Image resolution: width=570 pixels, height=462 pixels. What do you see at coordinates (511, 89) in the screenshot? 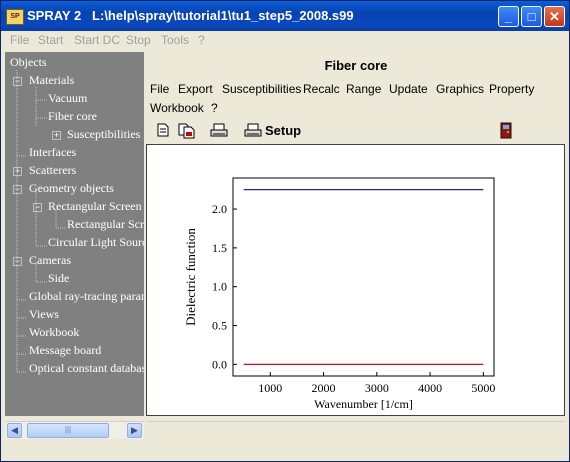
I see `panel-menu-property: Property` at bounding box center [511, 89].